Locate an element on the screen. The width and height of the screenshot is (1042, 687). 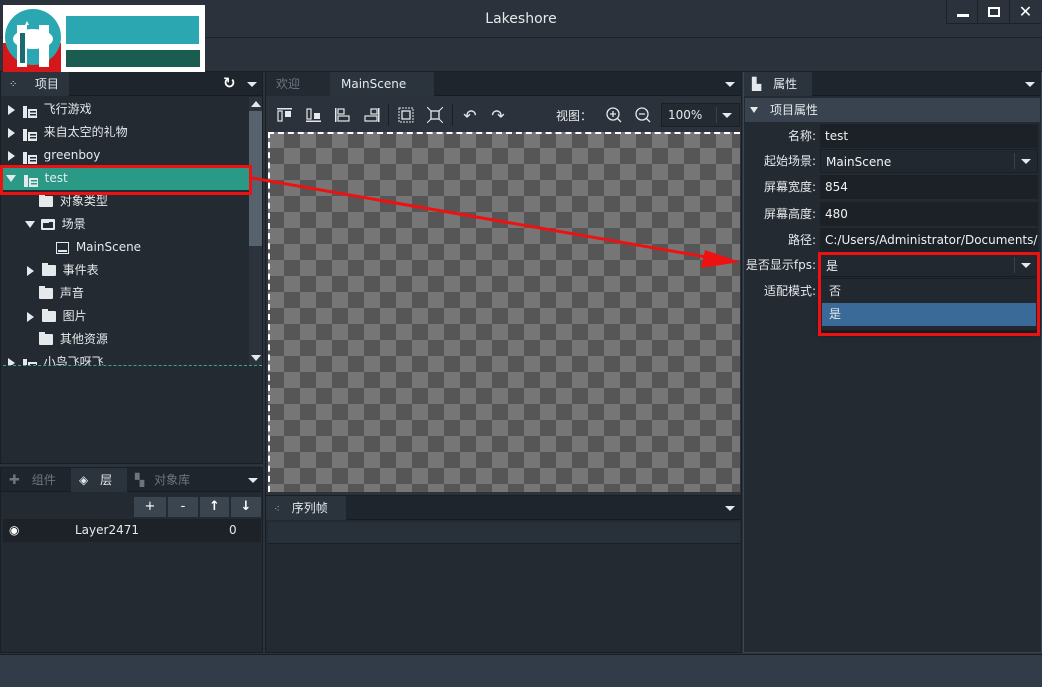
tree-item-label: MainScene is located at coordinates (108, 247).